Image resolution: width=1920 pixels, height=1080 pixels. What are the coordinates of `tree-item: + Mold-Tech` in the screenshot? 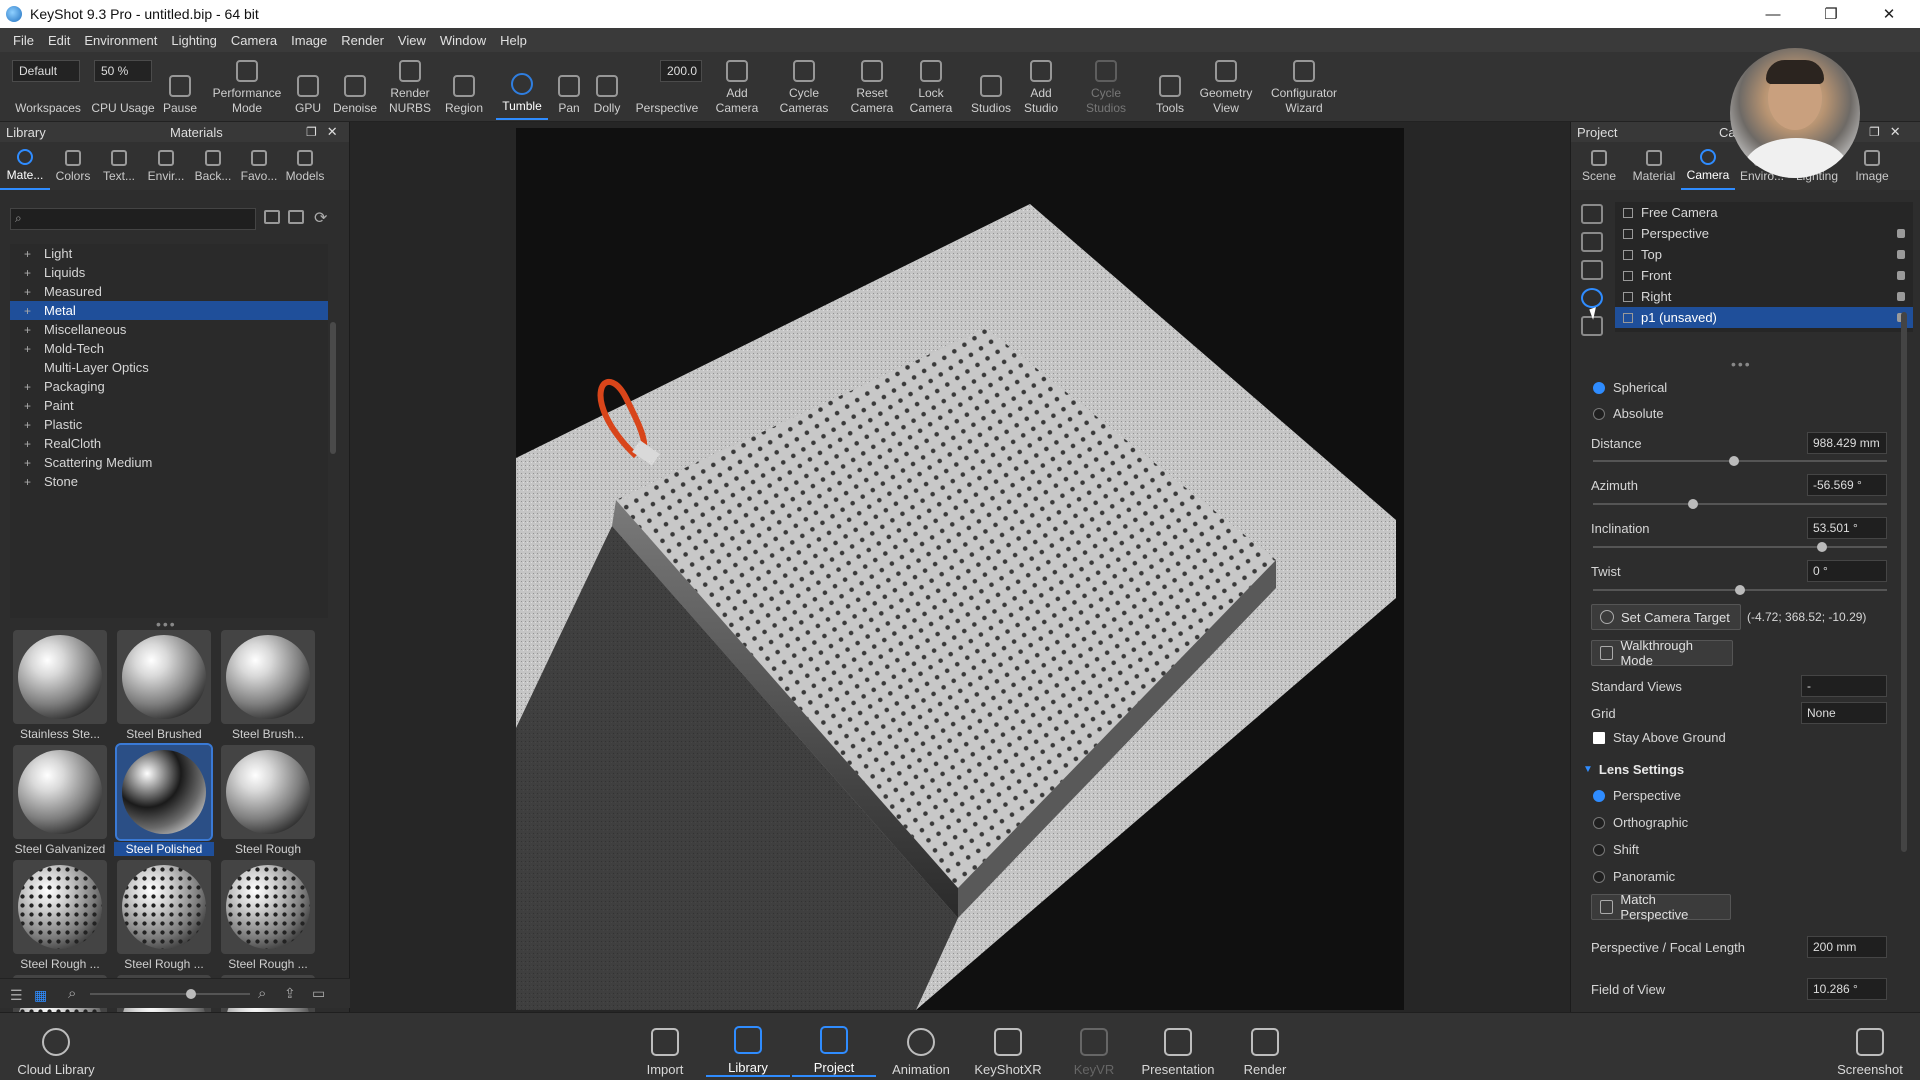 It's located at (169, 348).